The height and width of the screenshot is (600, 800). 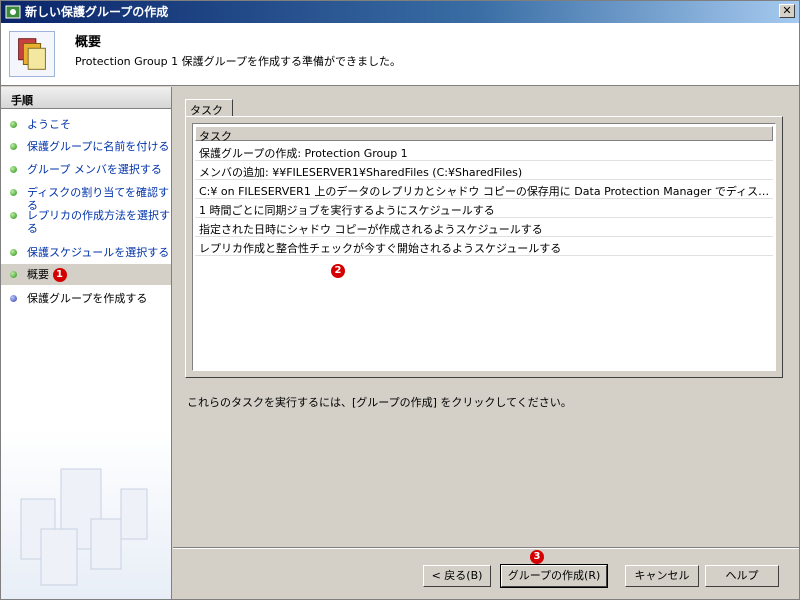 I want to click on table-row: 保護グループの作成: Protection Group 1, so click(x=484, y=151).